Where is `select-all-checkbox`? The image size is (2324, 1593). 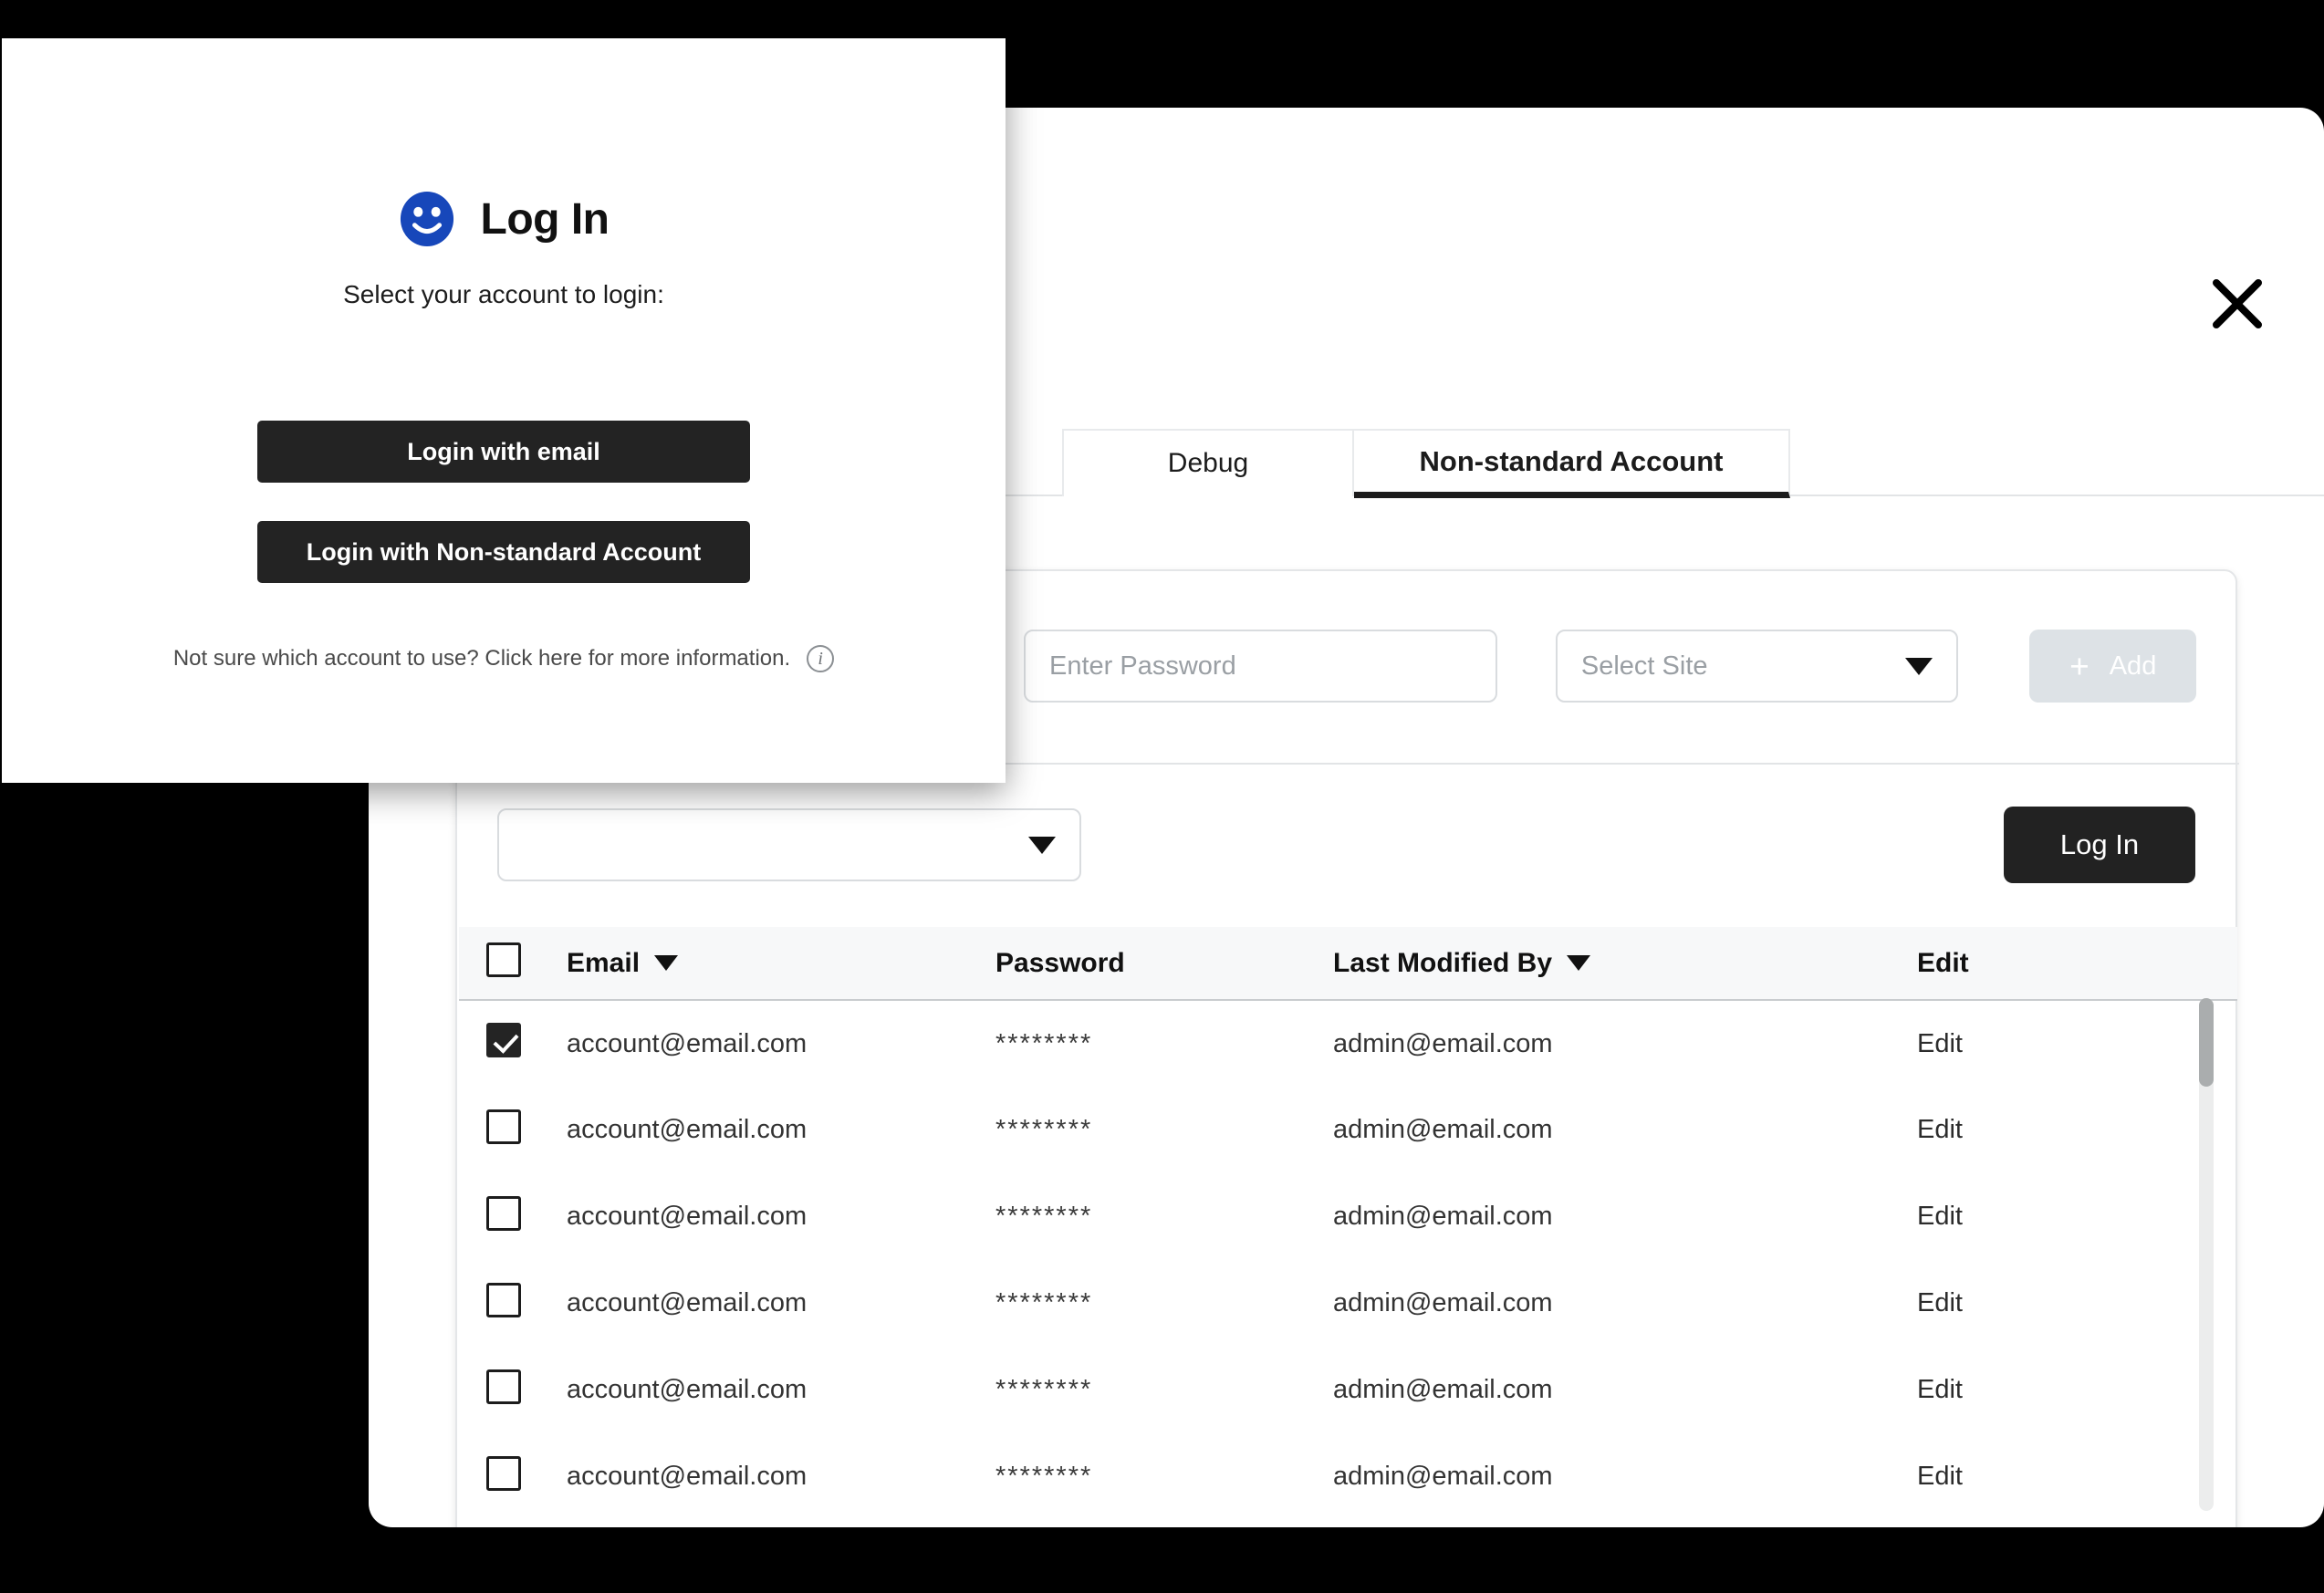 select-all-checkbox is located at coordinates (503, 959).